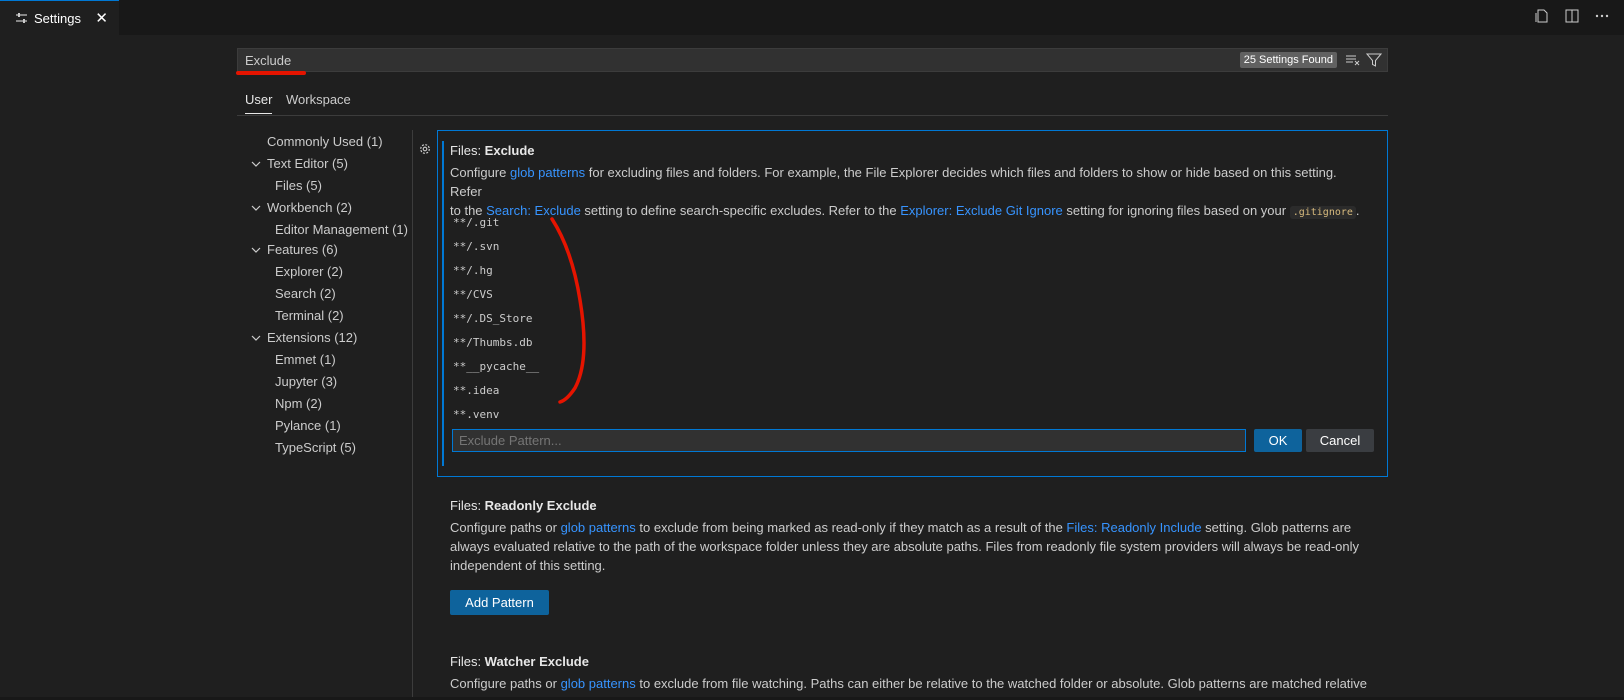 Image resolution: width=1624 pixels, height=700 pixels. What do you see at coordinates (812, 102) in the screenshot?
I see `settings-scope-tabs: User Workspace` at bounding box center [812, 102].